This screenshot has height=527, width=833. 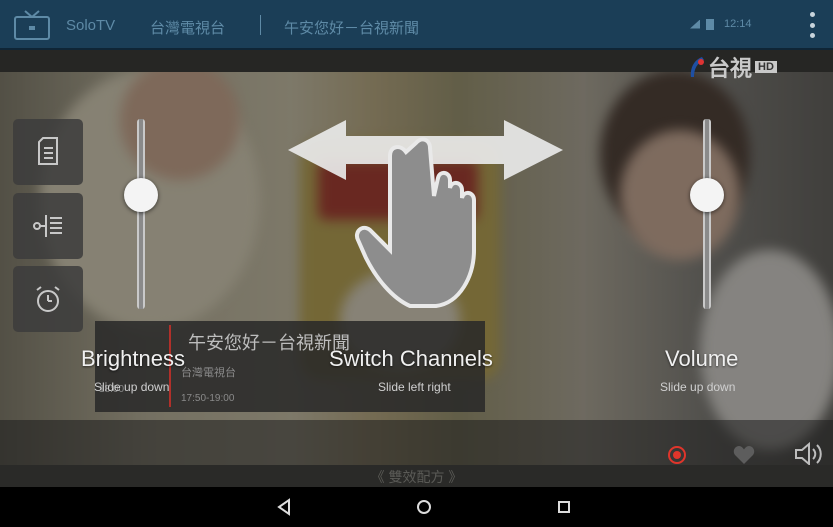 What do you see at coordinates (707, 214) in the screenshot?
I see `volume-slider` at bounding box center [707, 214].